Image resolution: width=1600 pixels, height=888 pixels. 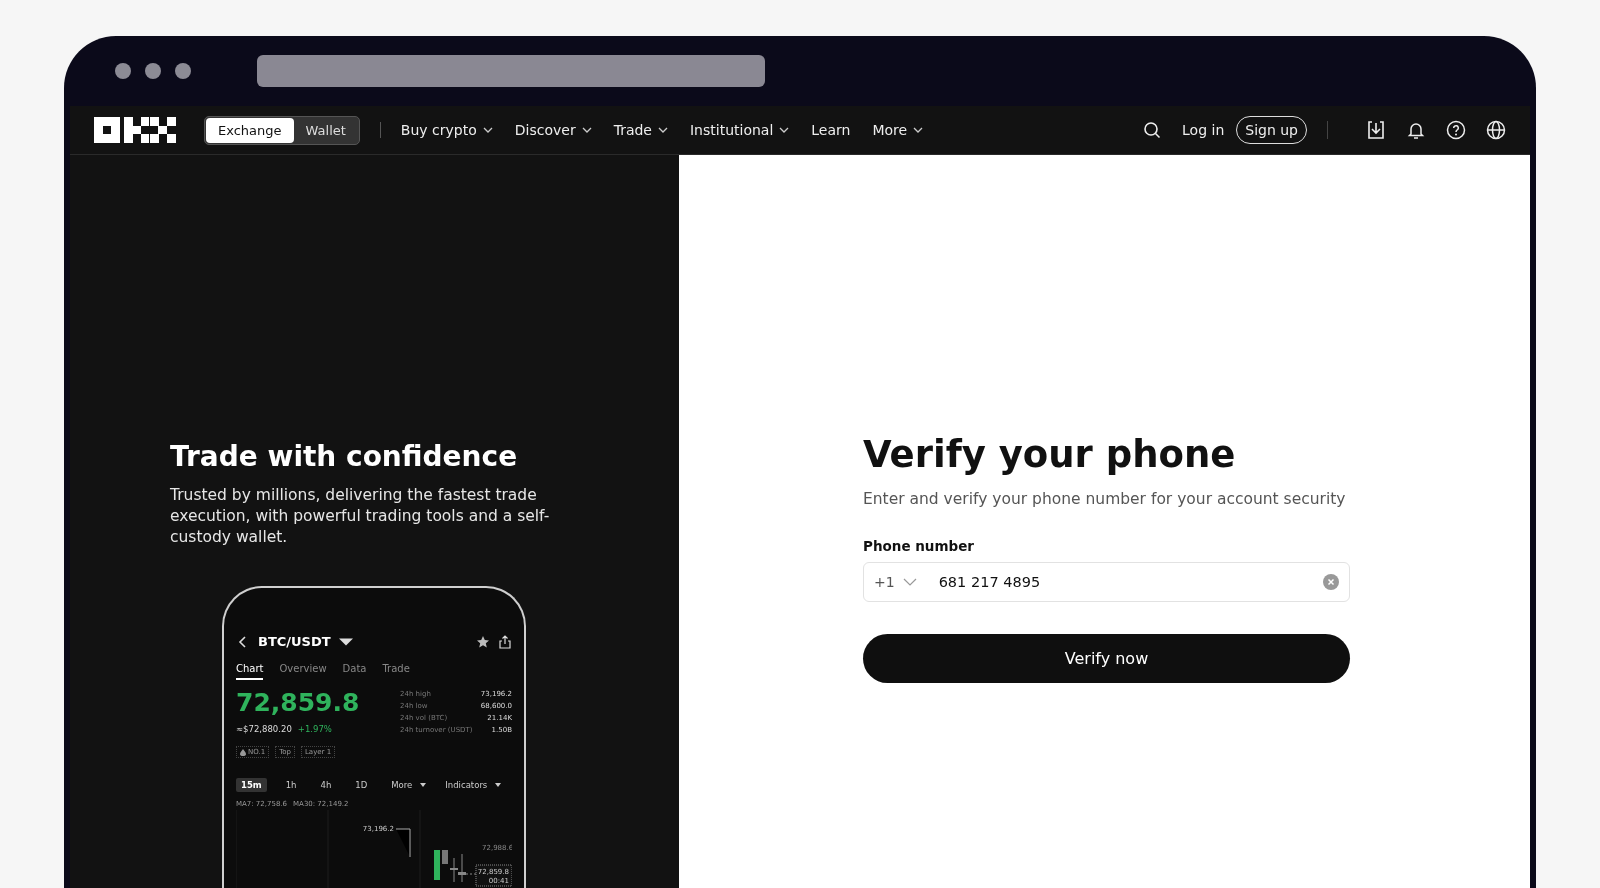 I want to click on tab-label: Chart, so click(x=250, y=671).